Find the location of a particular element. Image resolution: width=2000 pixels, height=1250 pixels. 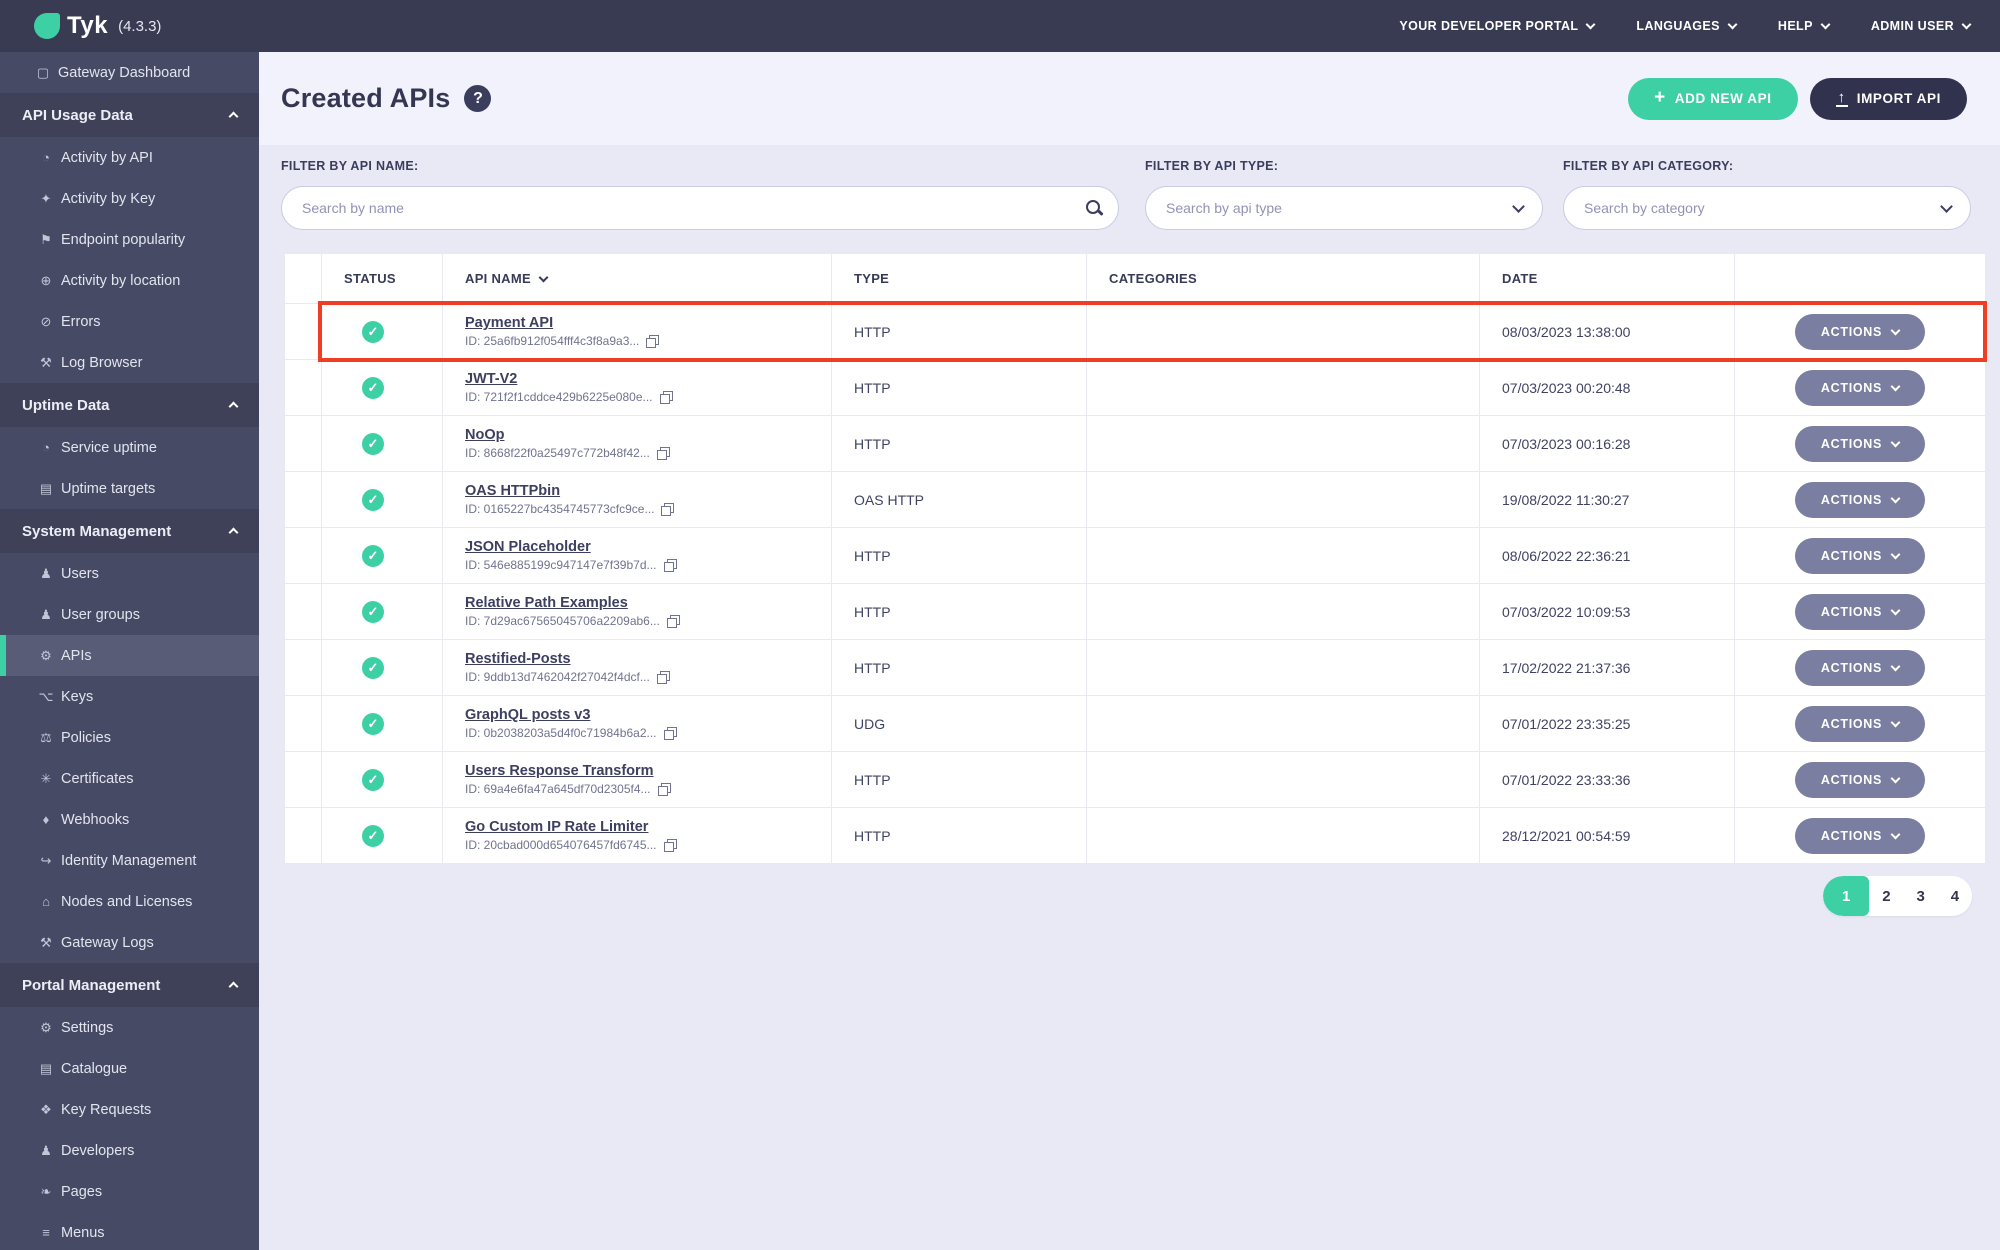

sidebar-item-key-requests: ❖ Key Requests is located at coordinates (129, 1109).